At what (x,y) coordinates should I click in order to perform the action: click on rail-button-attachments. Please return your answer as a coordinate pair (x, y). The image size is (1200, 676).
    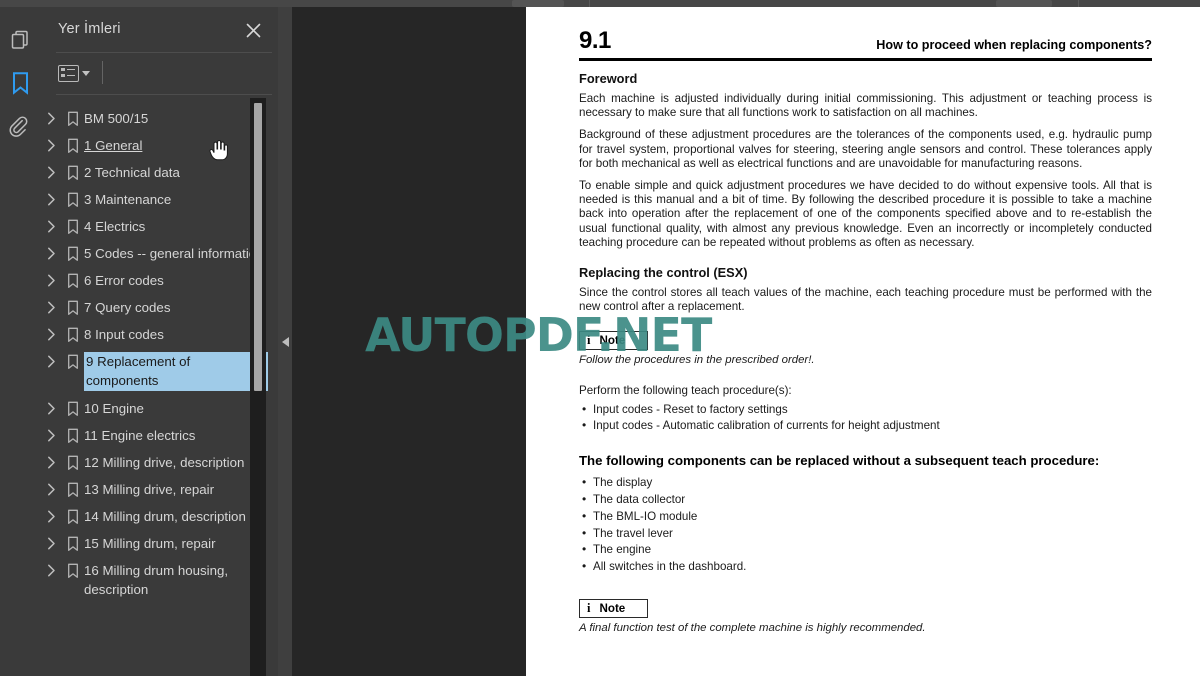
    Looking at the image, I should click on (20, 127).